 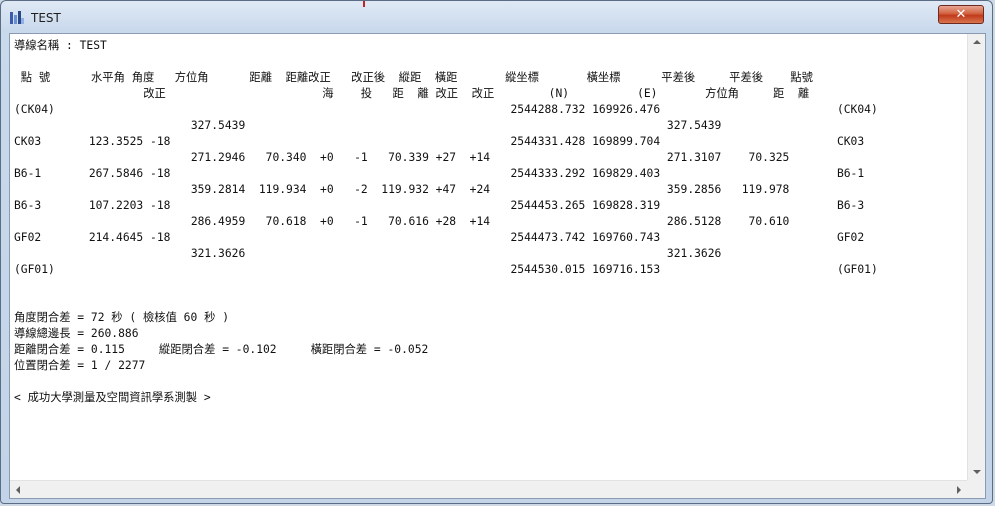 I want to click on scroll-up-icon, so click(x=977, y=42).